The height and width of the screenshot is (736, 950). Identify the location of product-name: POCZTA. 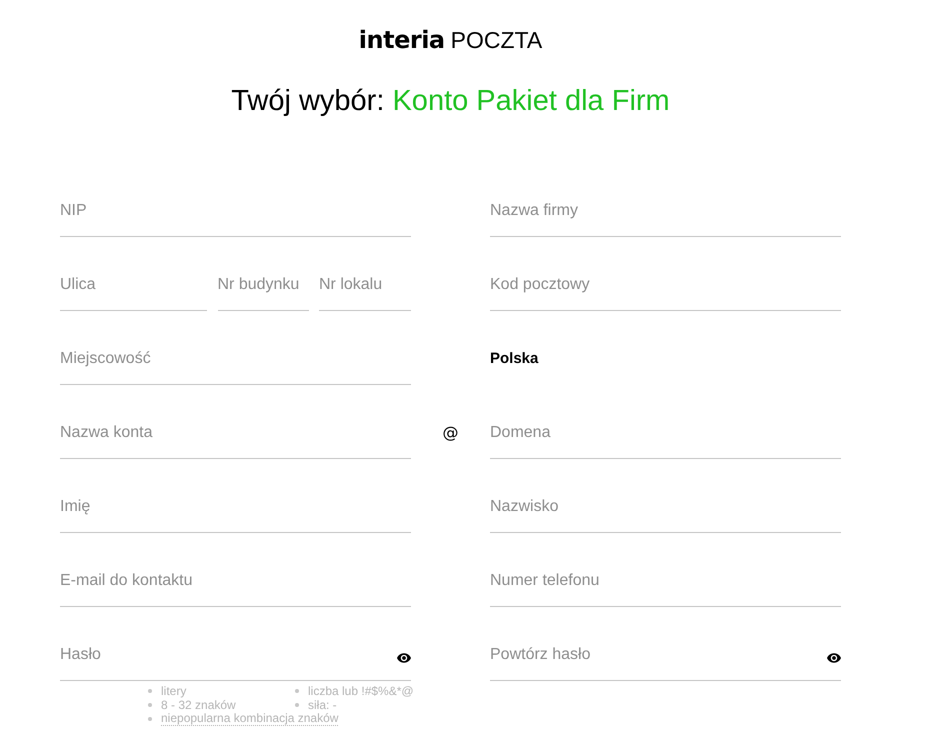
(496, 40).